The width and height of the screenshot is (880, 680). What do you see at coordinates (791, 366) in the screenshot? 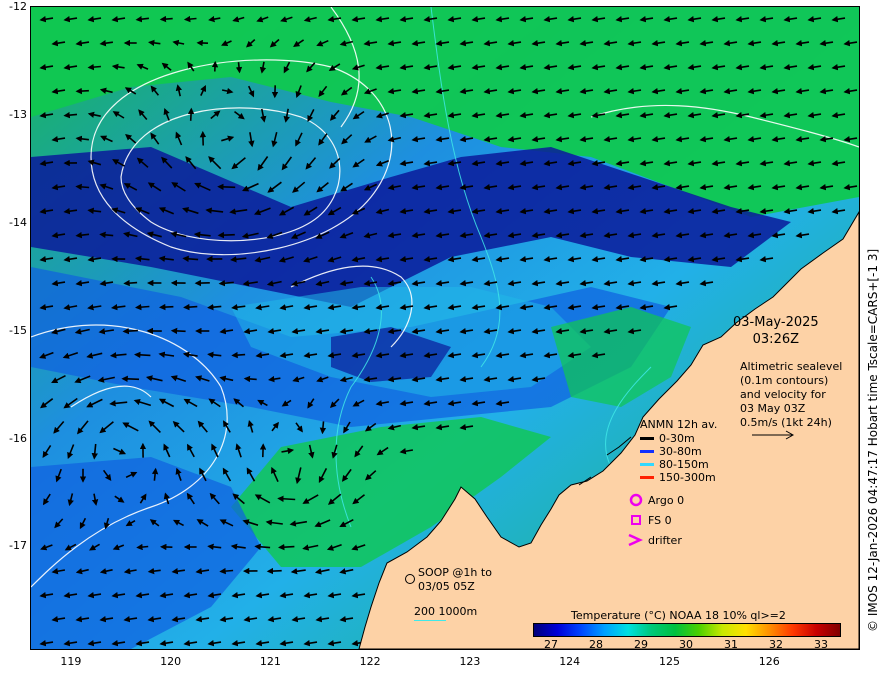
I see `altimetry-line: Altimetric sealevel` at bounding box center [791, 366].